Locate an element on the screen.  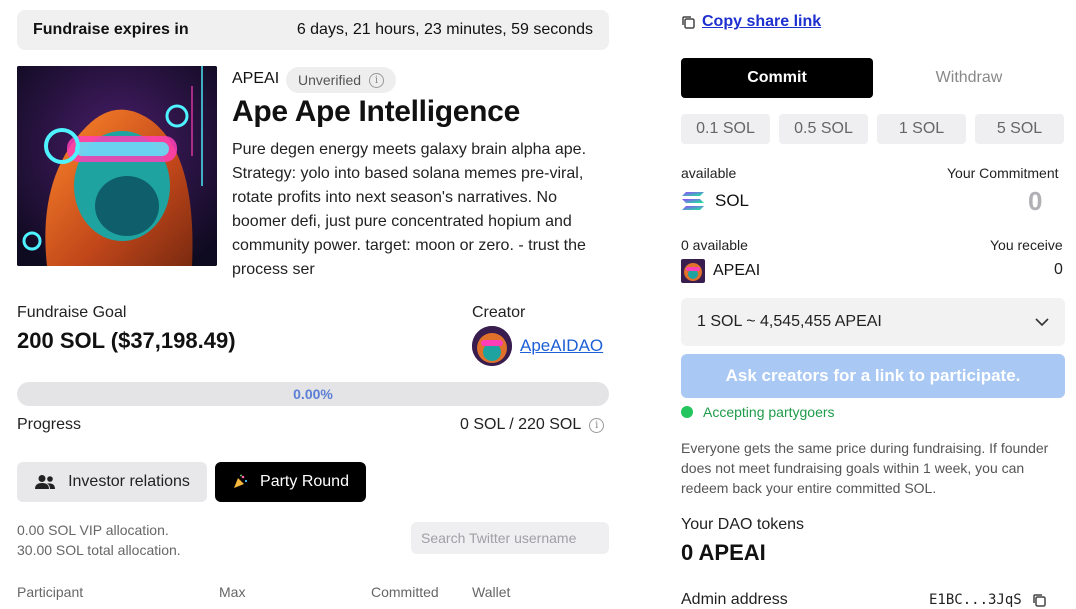
unverified-label: Unverified is located at coordinates (330, 80).